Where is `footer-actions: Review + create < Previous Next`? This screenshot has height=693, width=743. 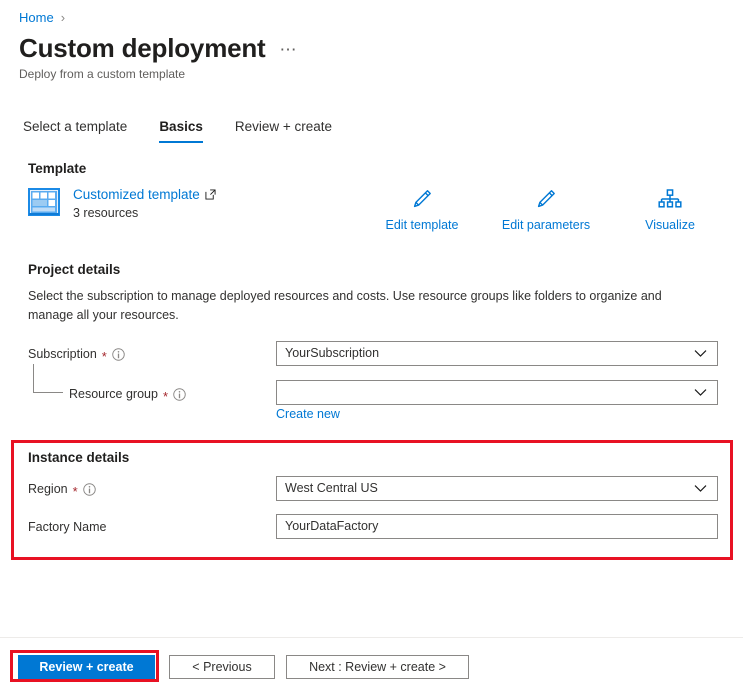
footer-actions: Review + create < Previous Next is located at coordinates (242, 667).